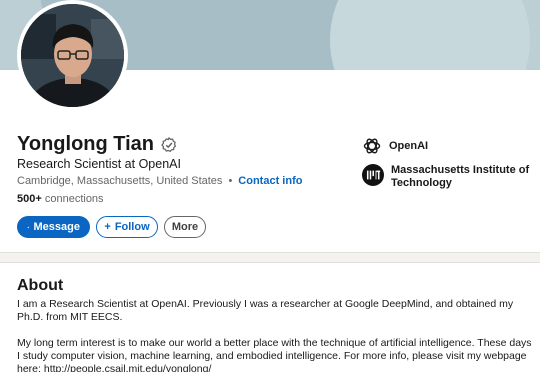 The image size is (540, 372). I want to click on profile-location: Cambridge, Massachusetts, United States, so click(120, 181).